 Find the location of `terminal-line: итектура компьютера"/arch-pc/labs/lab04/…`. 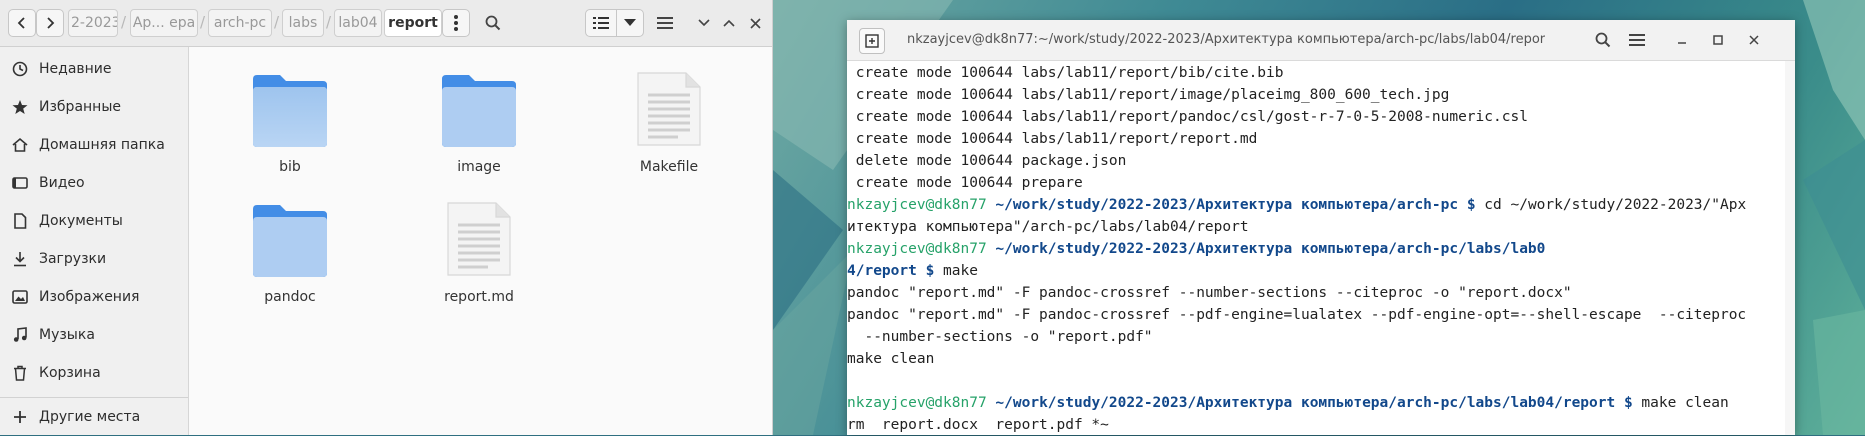

terminal-line: итектура компьютера"/arch-pc/labs/lab04/… is located at coordinates (1048, 227).